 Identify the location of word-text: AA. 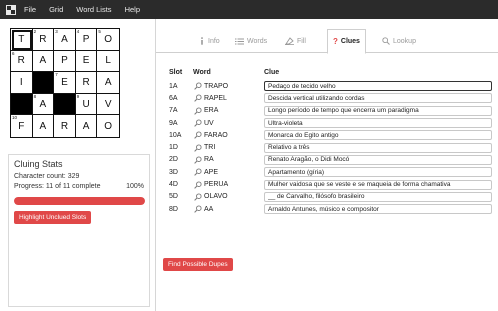
(209, 209).